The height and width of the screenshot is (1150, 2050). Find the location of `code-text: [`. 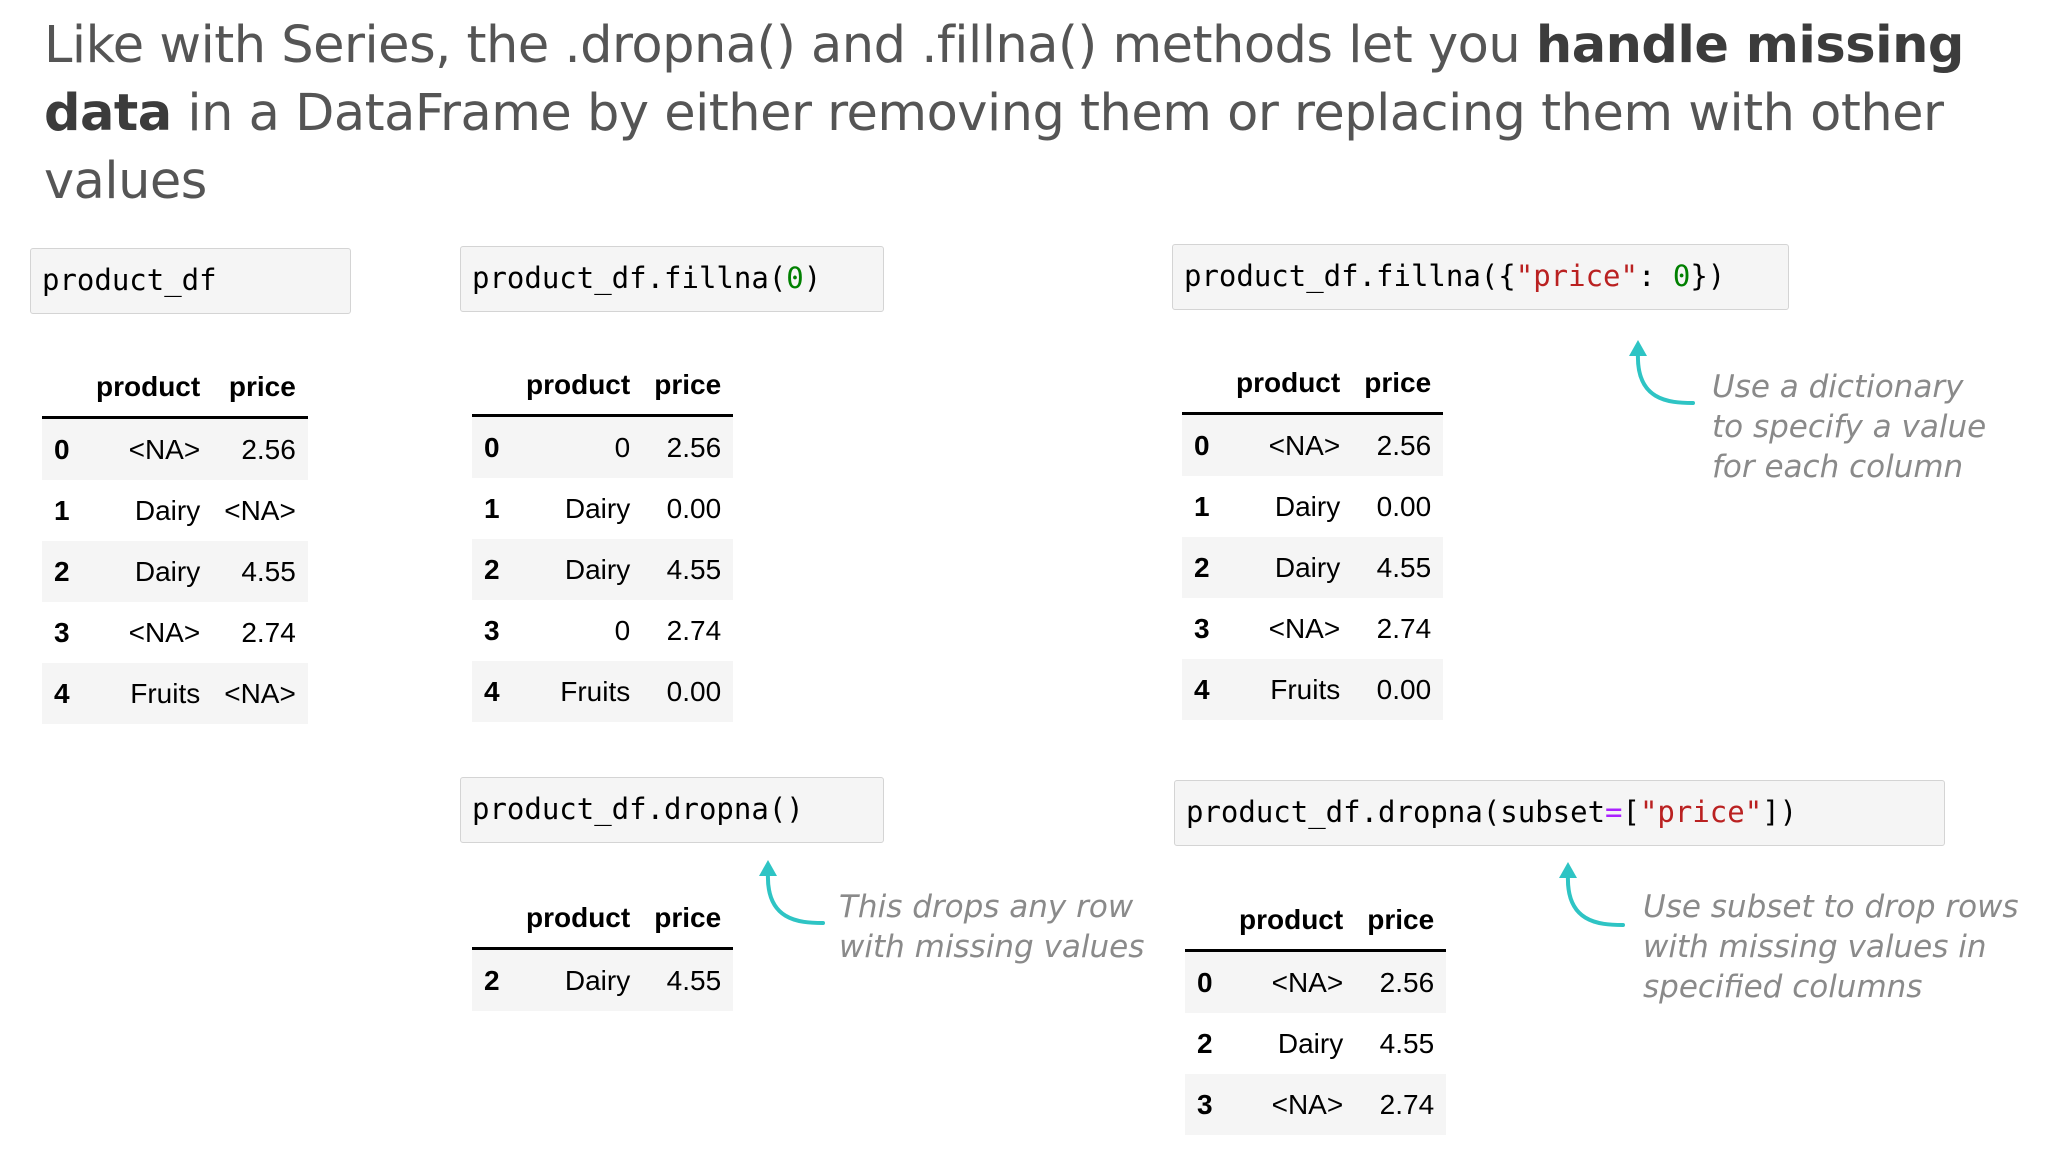

code-text: [ is located at coordinates (1631, 812).